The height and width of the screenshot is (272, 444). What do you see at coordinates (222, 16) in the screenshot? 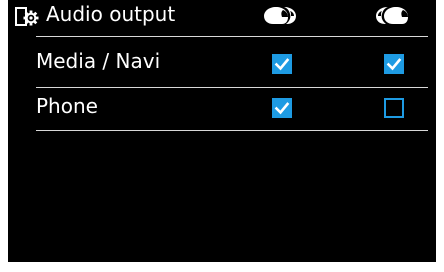
I see `header-bar: Audio output` at bounding box center [222, 16].